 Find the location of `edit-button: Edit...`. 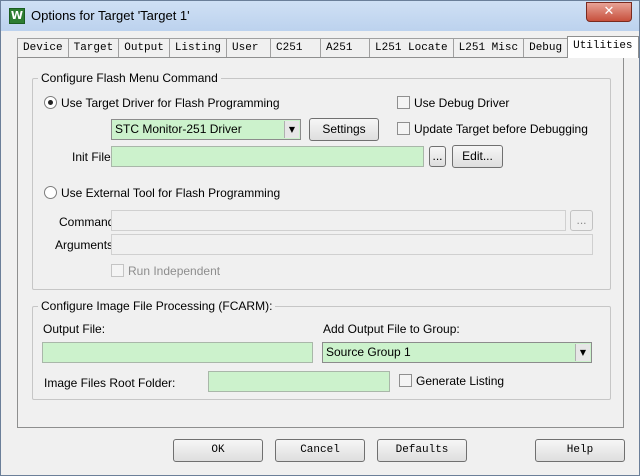

edit-button: Edit... is located at coordinates (477, 156).